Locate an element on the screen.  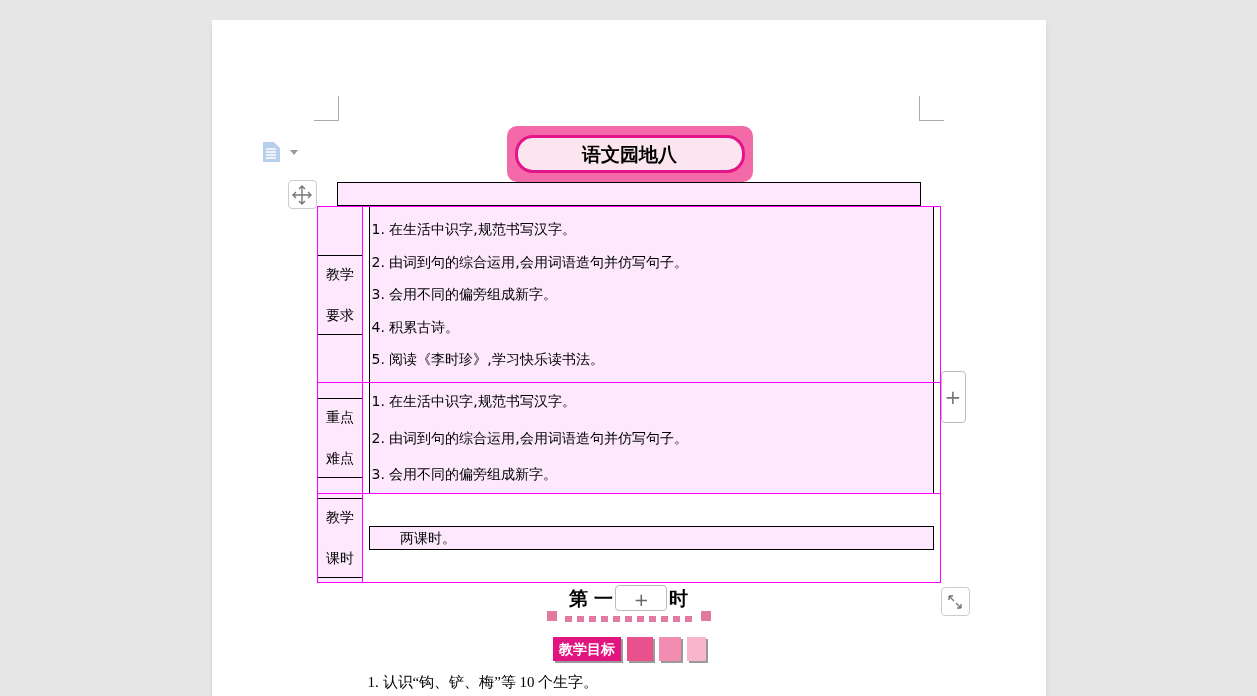
section-badge: 教学目标 is located at coordinates (587, 649).